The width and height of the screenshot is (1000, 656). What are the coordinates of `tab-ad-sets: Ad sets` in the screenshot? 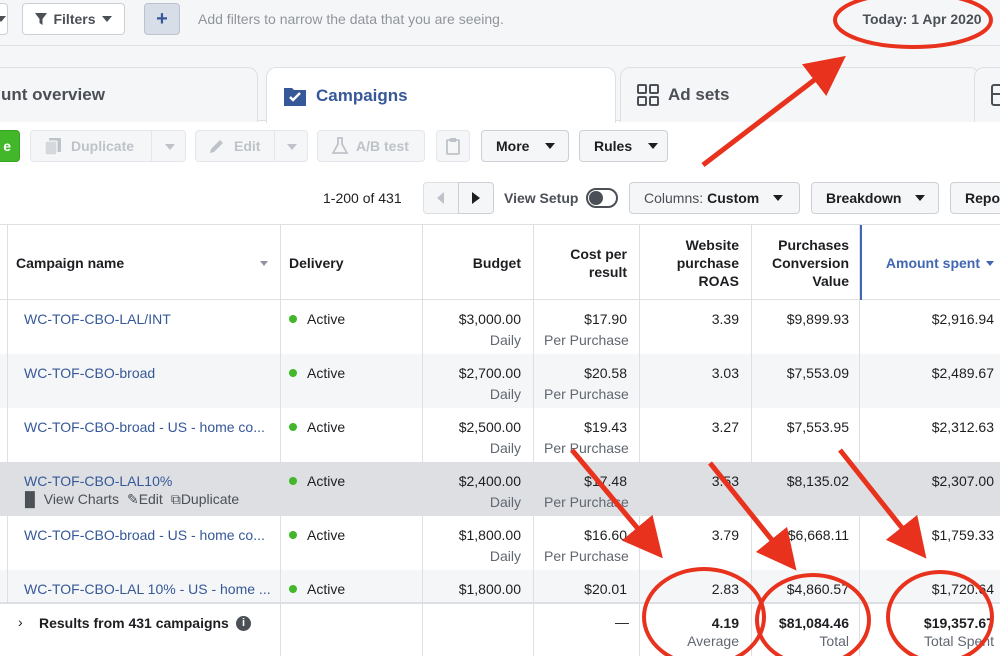 It's located at (800, 94).